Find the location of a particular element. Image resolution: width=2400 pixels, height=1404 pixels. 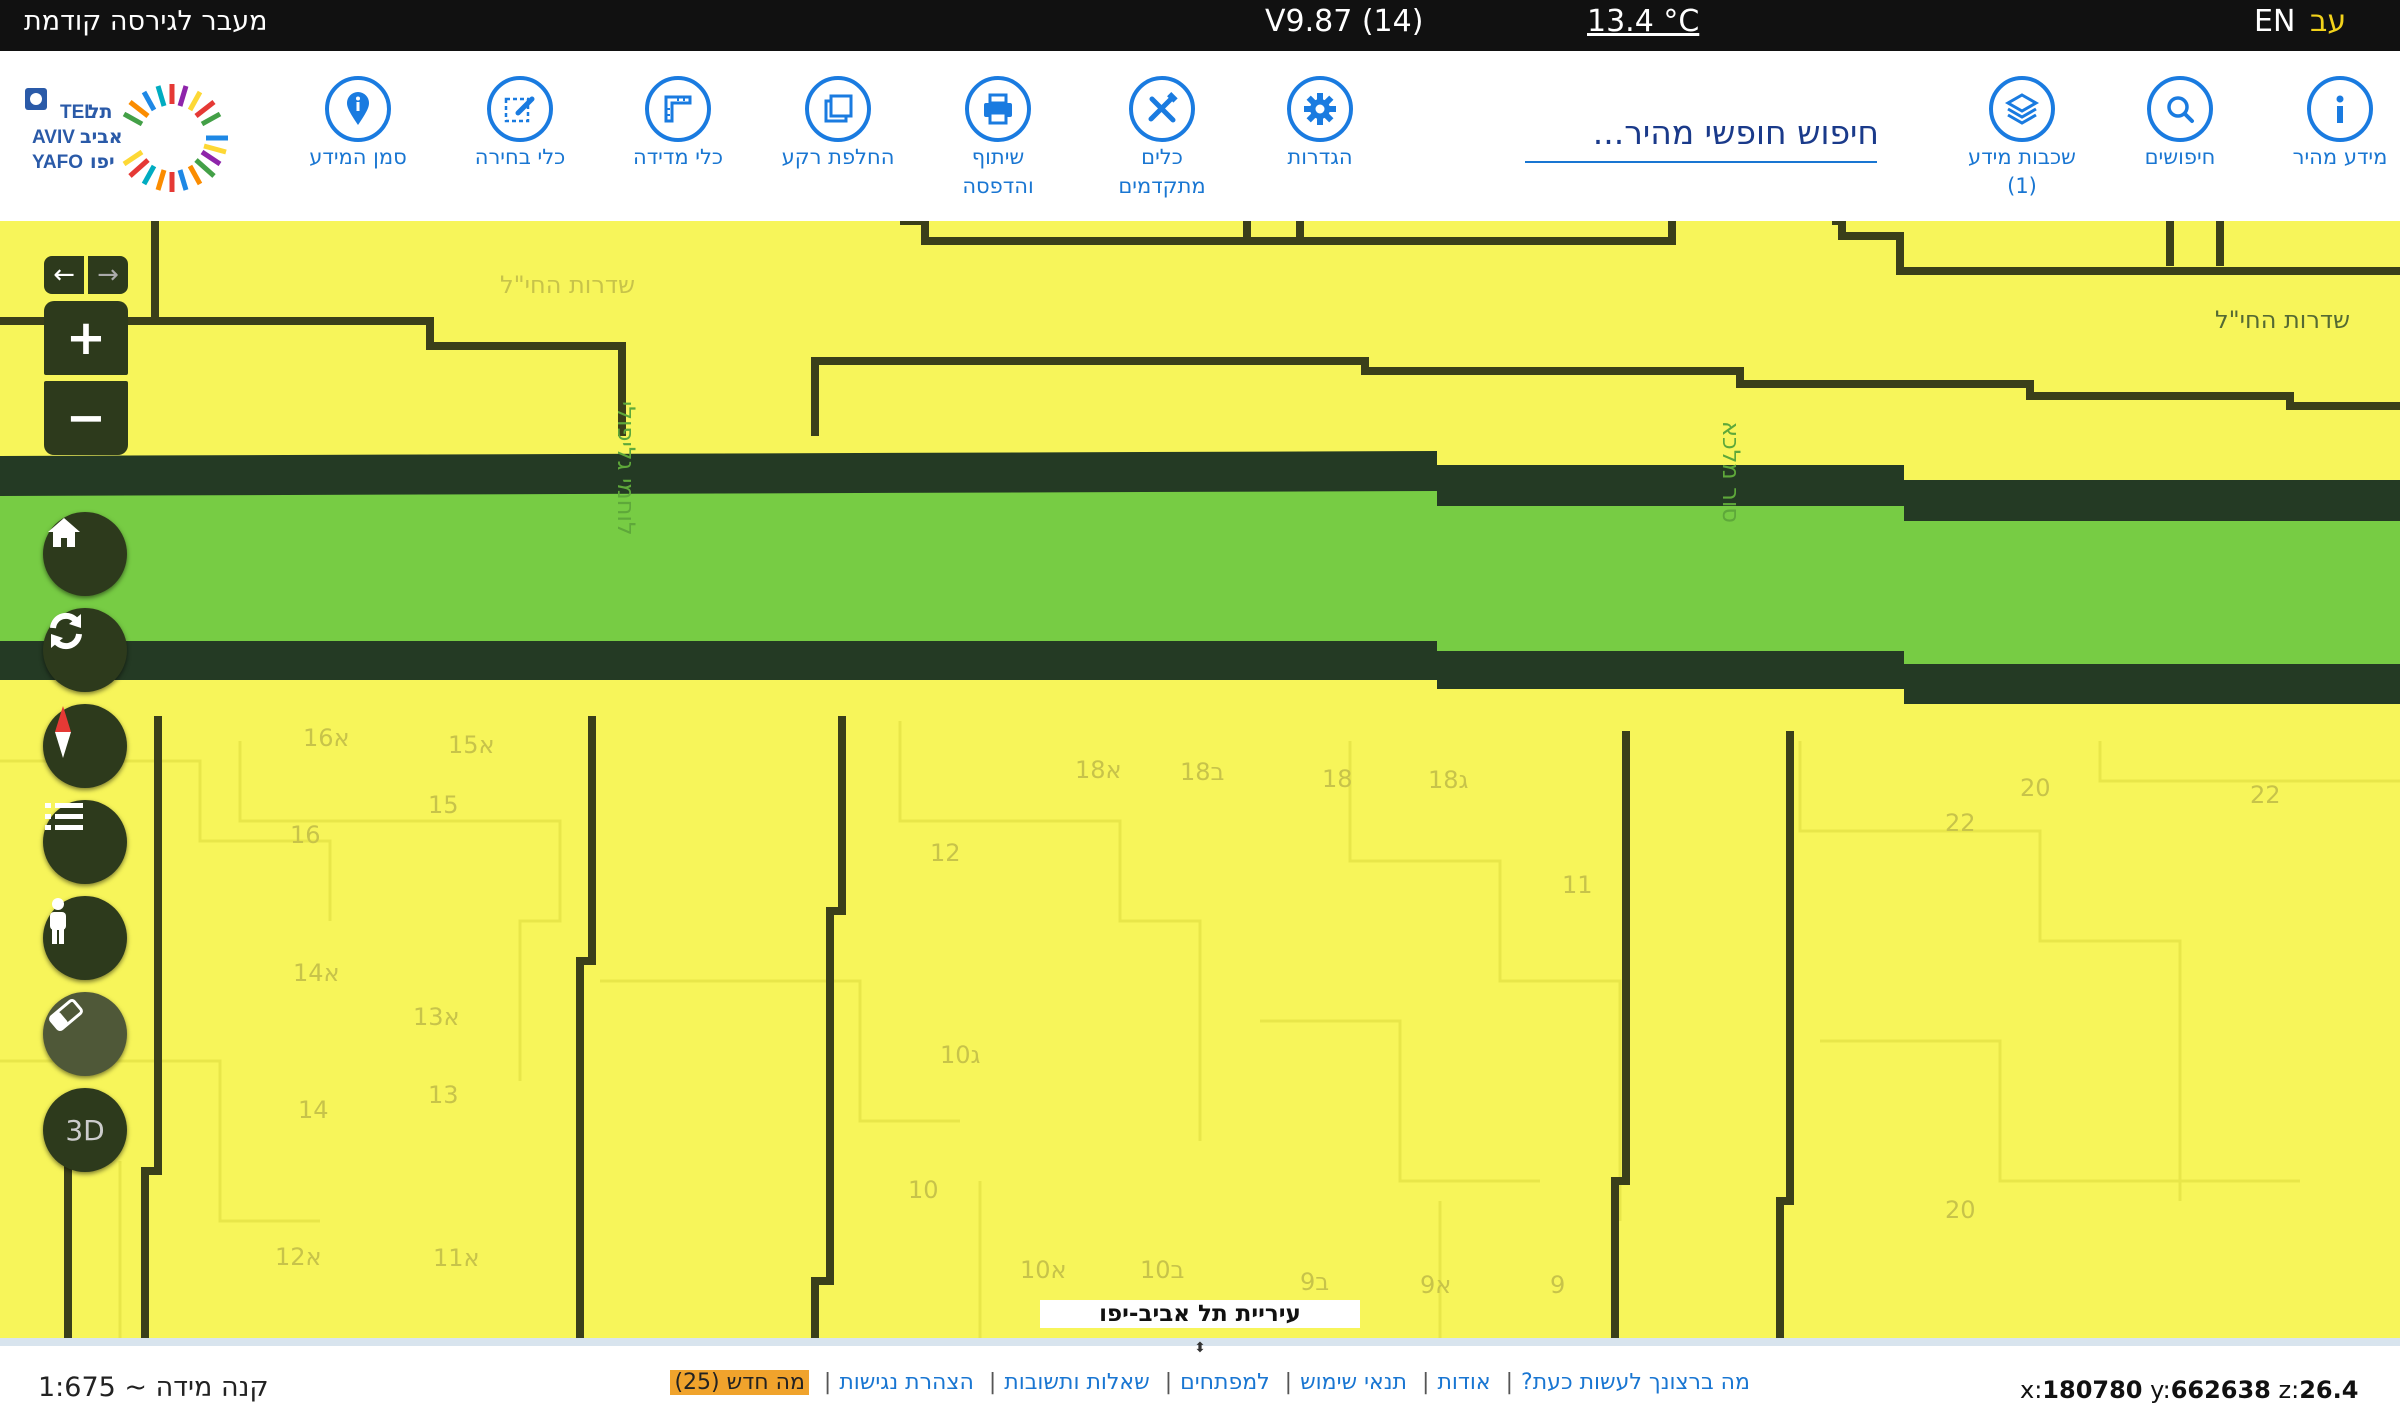

tool-quick-info-label: מידע מהיר is located at coordinates (2340, 157).